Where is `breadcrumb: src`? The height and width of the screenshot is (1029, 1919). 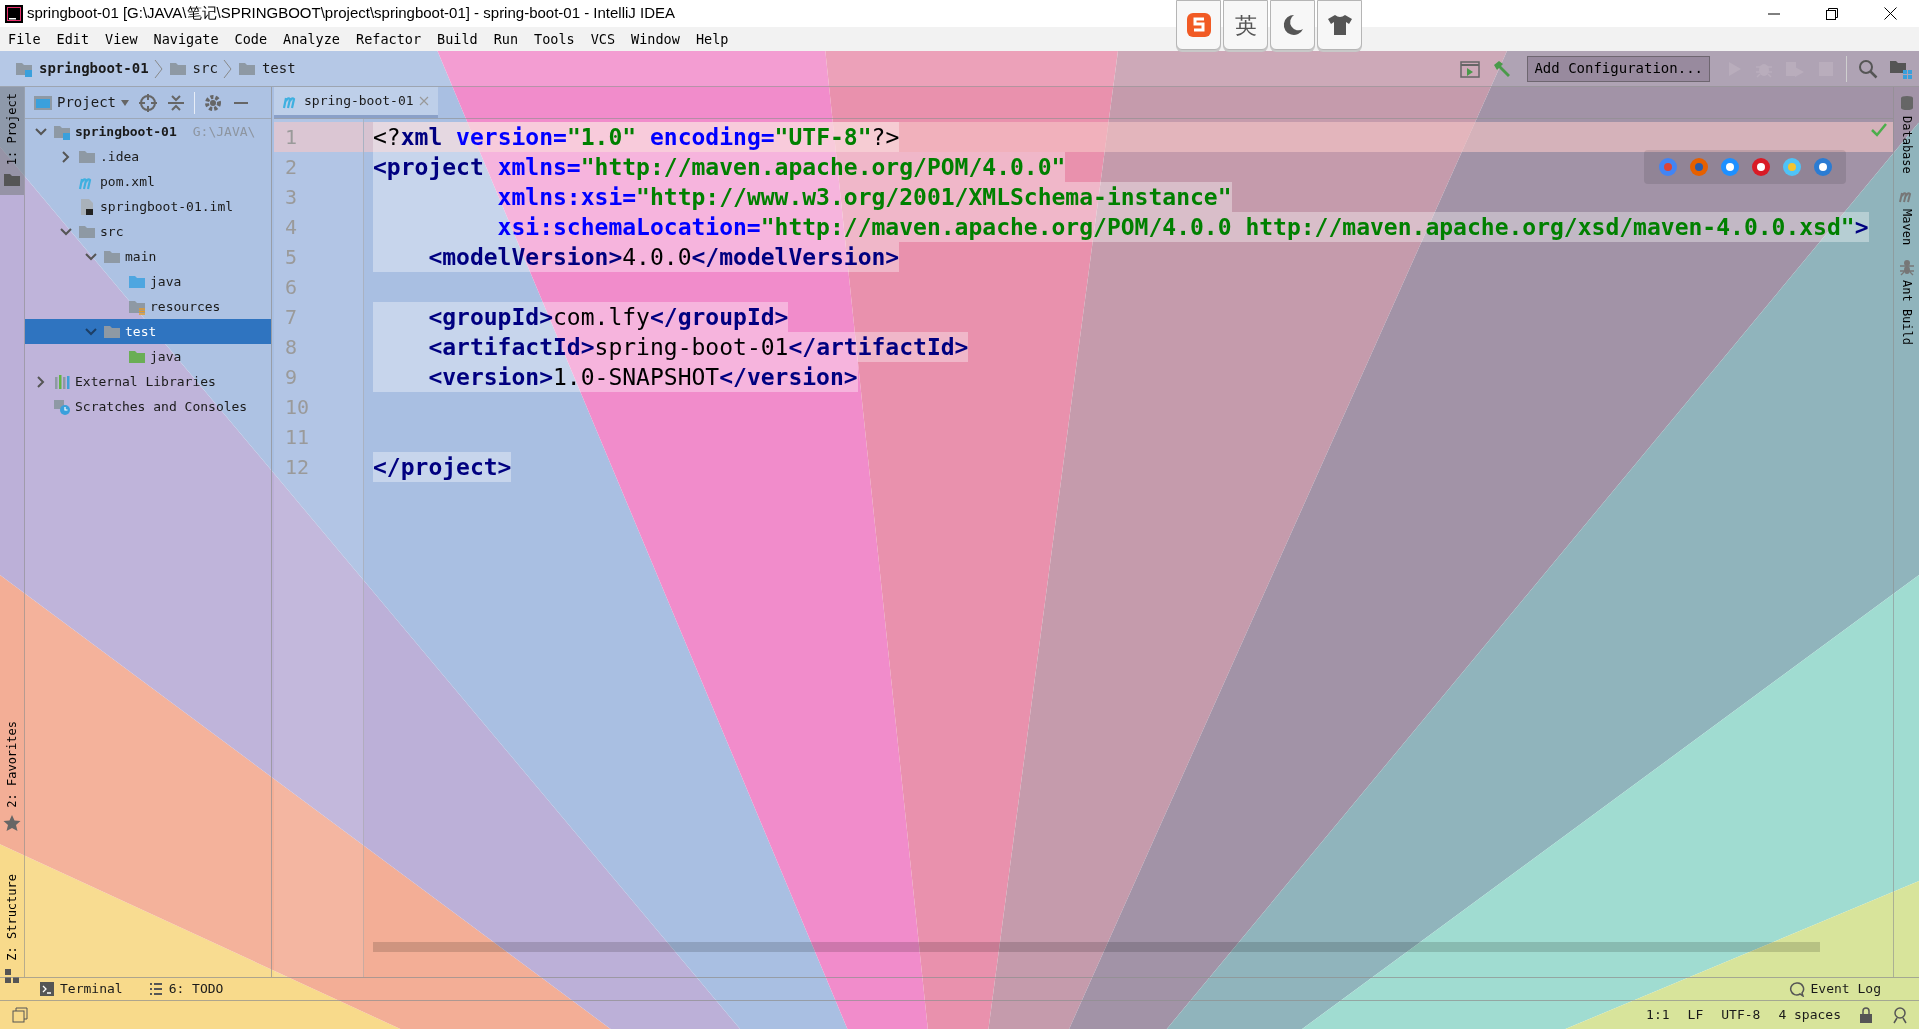 breadcrumb: src is located at coordinates (193, 68).